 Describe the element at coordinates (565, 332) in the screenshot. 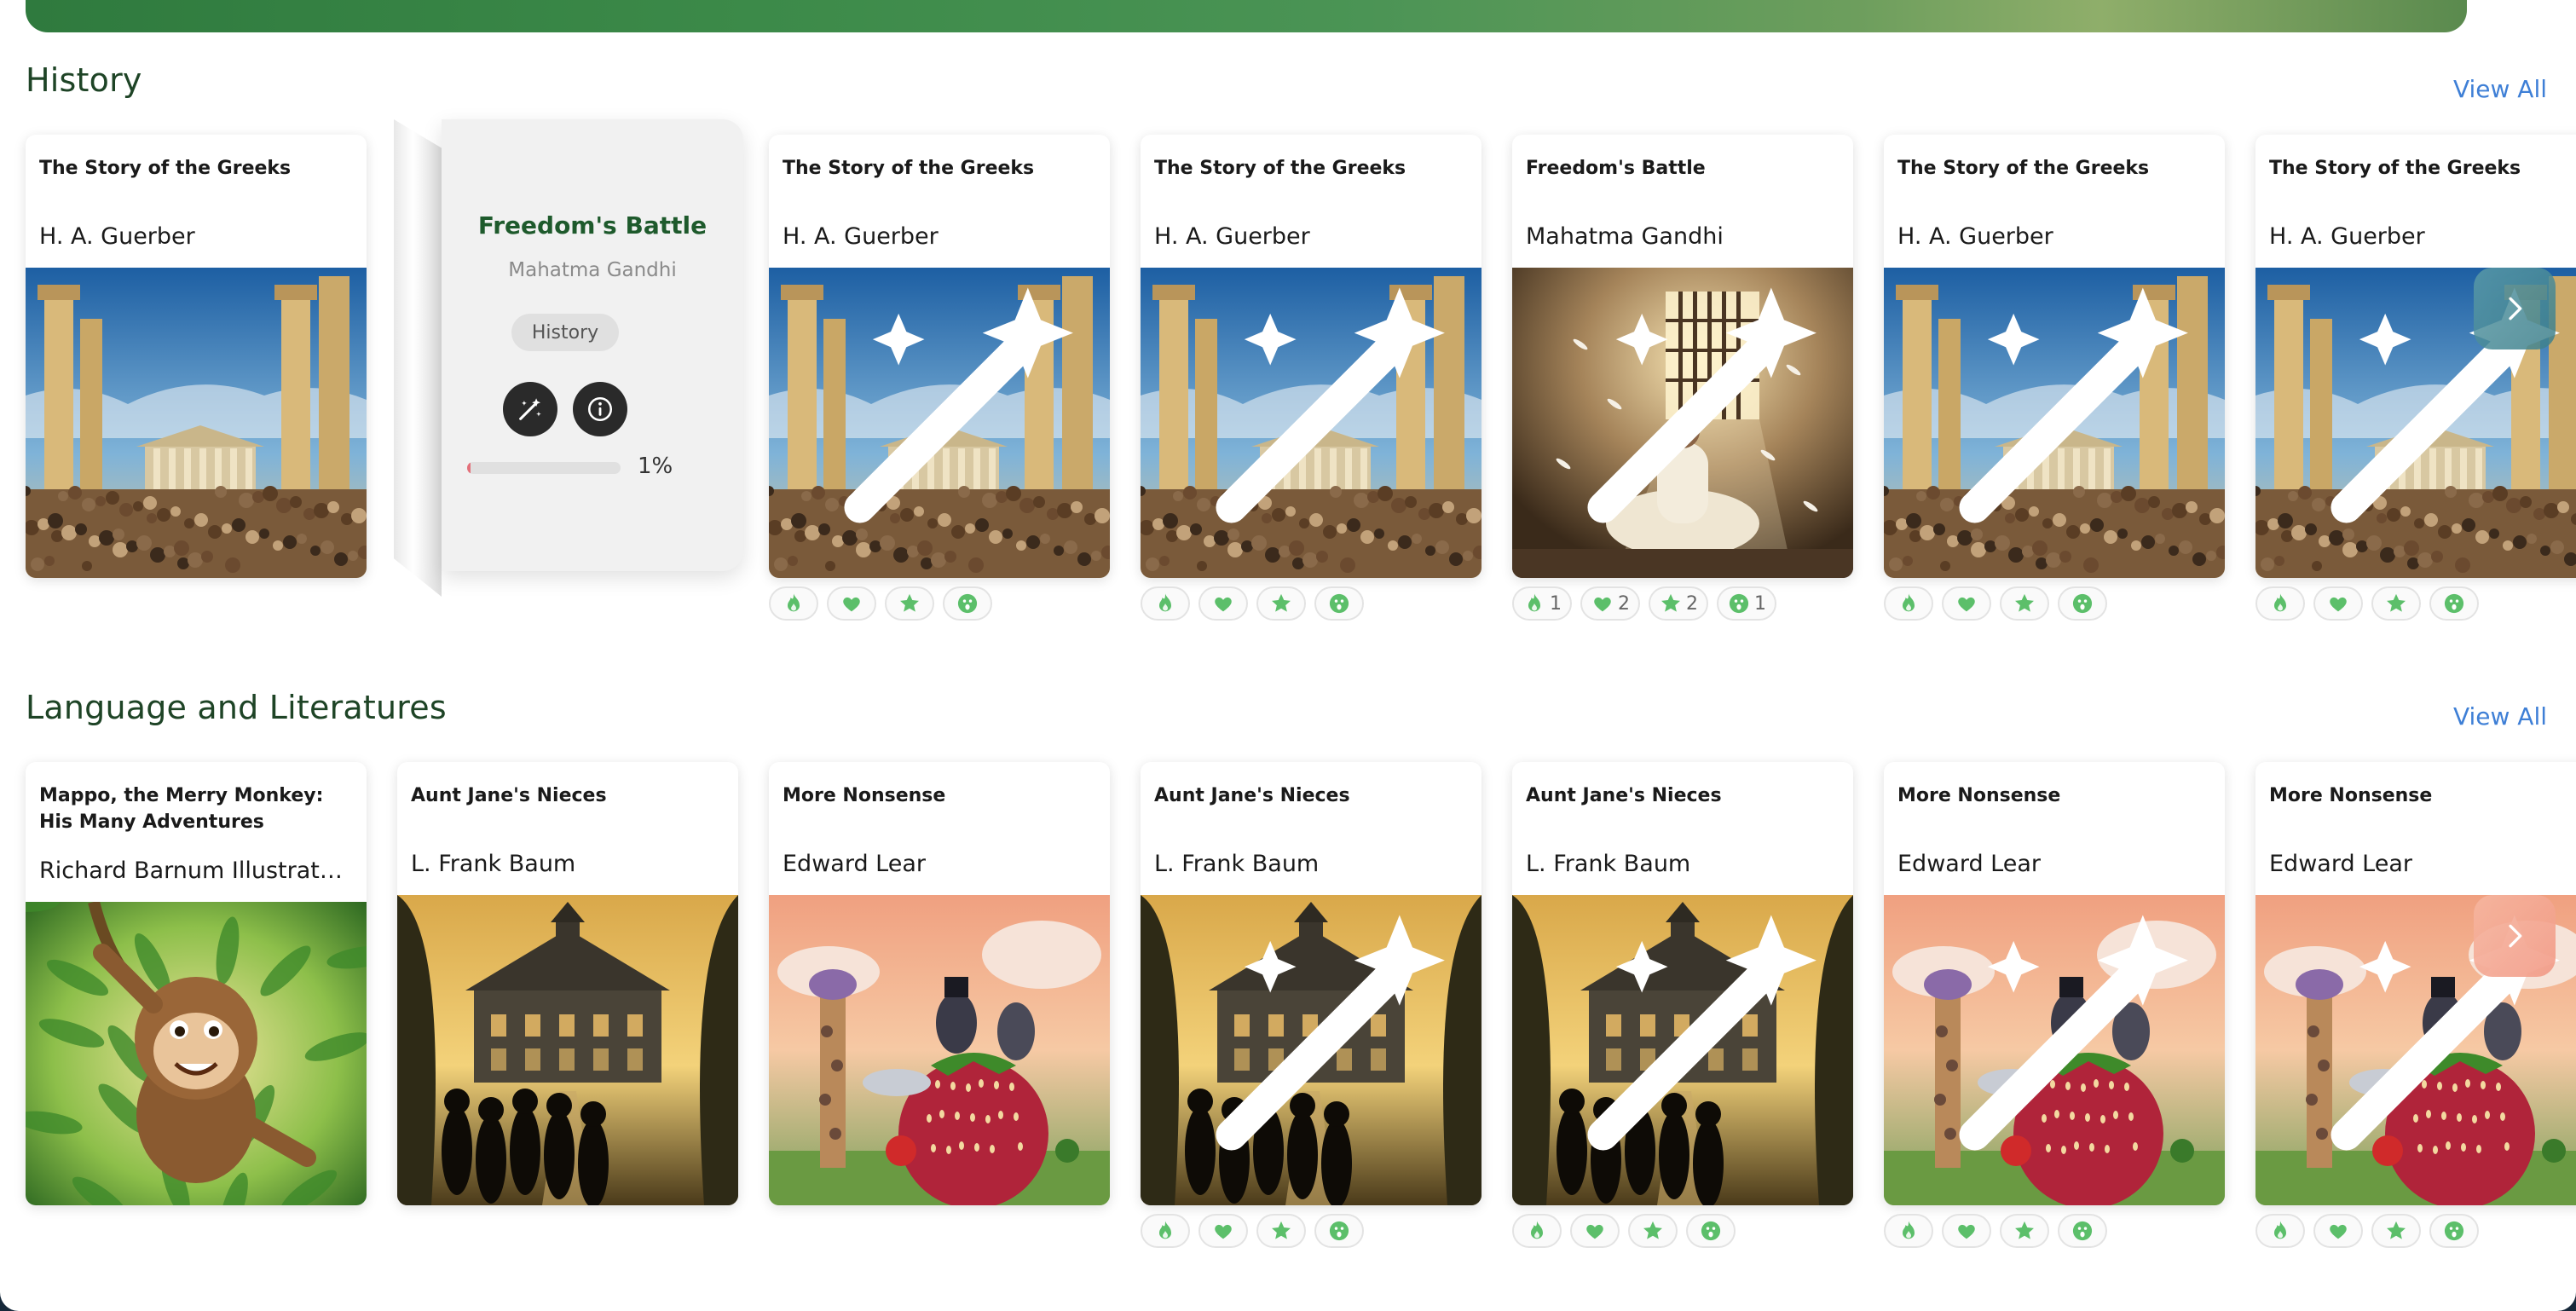

I see `category-tag: History` at that location.